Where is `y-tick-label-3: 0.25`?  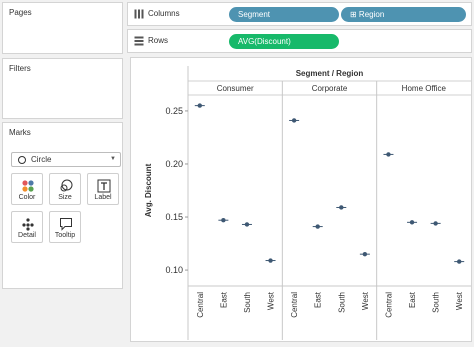
y-tick-label-3: 0.25 is located at coordinates (174, 111).